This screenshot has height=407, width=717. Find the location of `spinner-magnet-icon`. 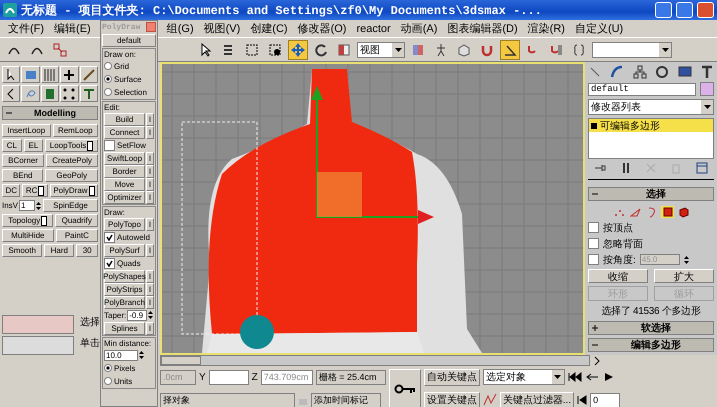

spinner-magnet-icon is located at coordinates (556, 49).